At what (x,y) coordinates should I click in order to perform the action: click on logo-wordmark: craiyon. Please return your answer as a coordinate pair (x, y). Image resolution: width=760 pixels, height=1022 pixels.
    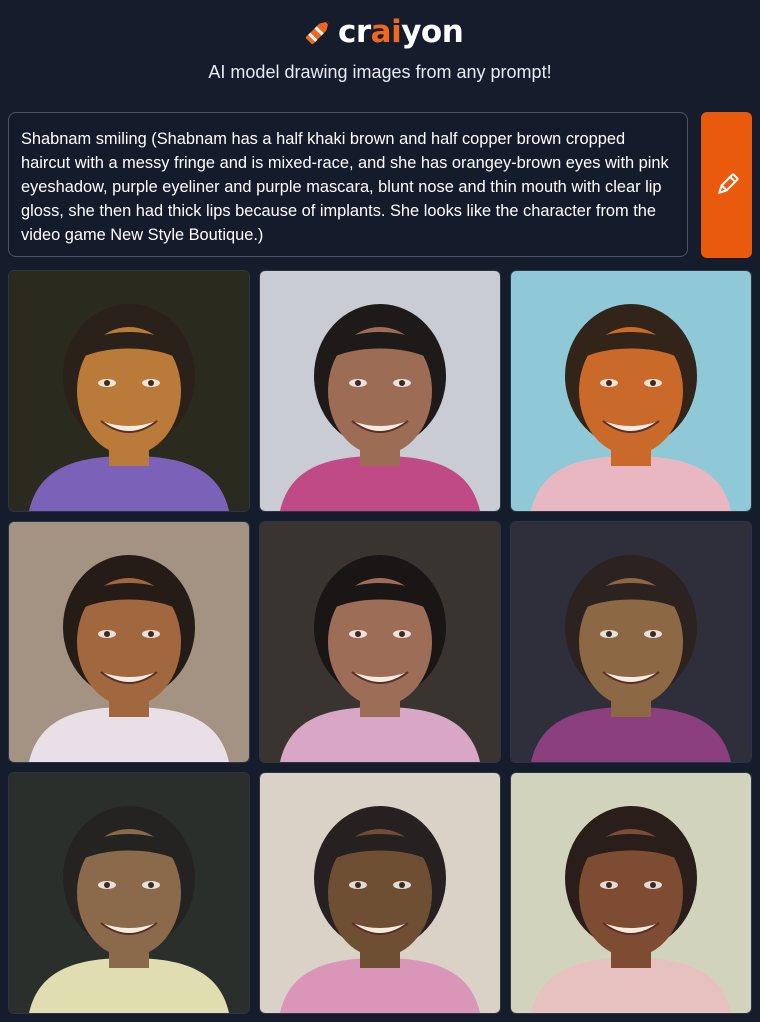
    Looking at the image, I should click on (401, 32).